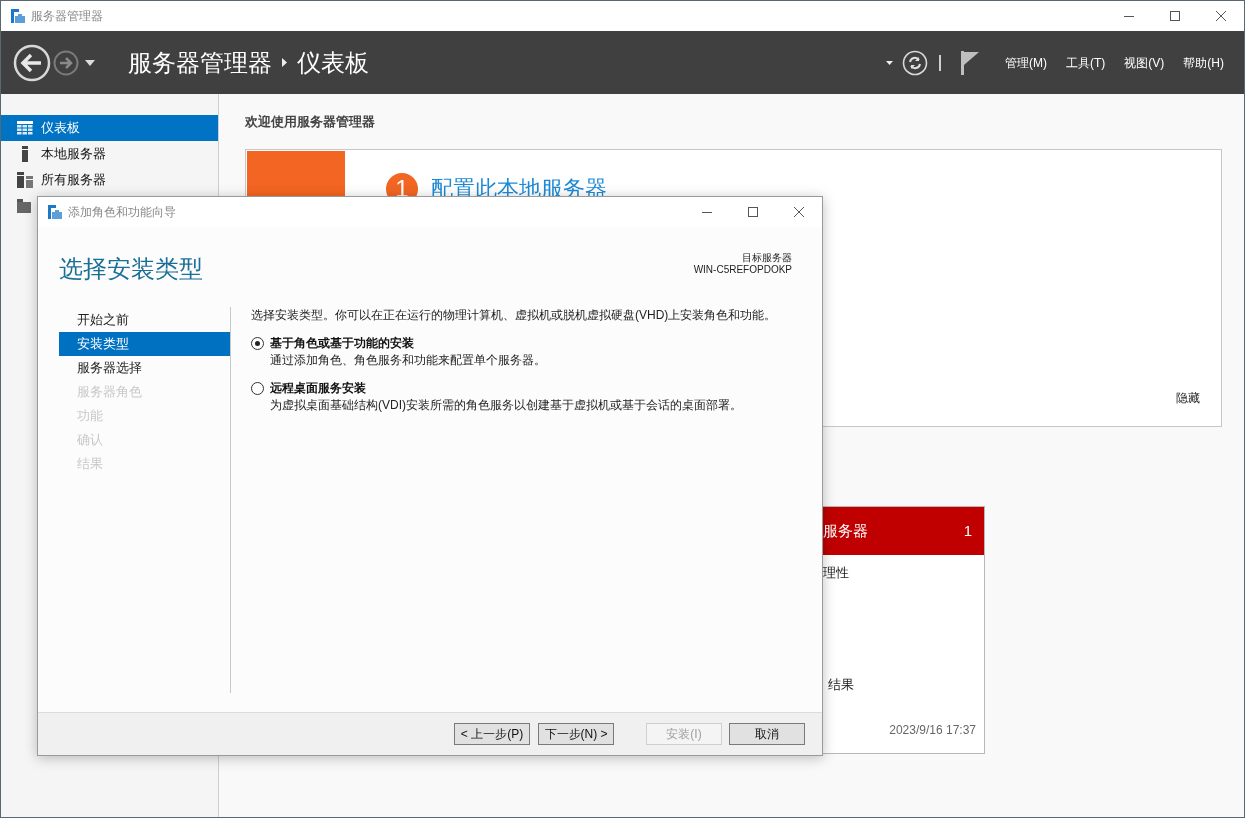 Image resolution: width=1245 pixels, height=818 pixels. I want to click on welcome-title: 欢迎使用服务器管理器, so click(310, 121).